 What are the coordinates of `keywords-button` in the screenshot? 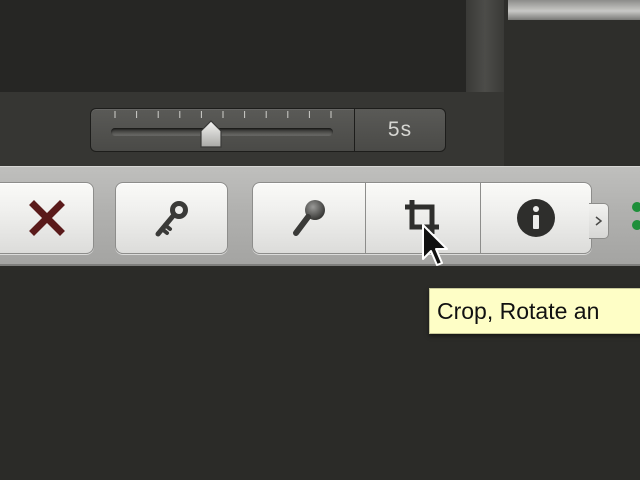 It's located at (171, 218).